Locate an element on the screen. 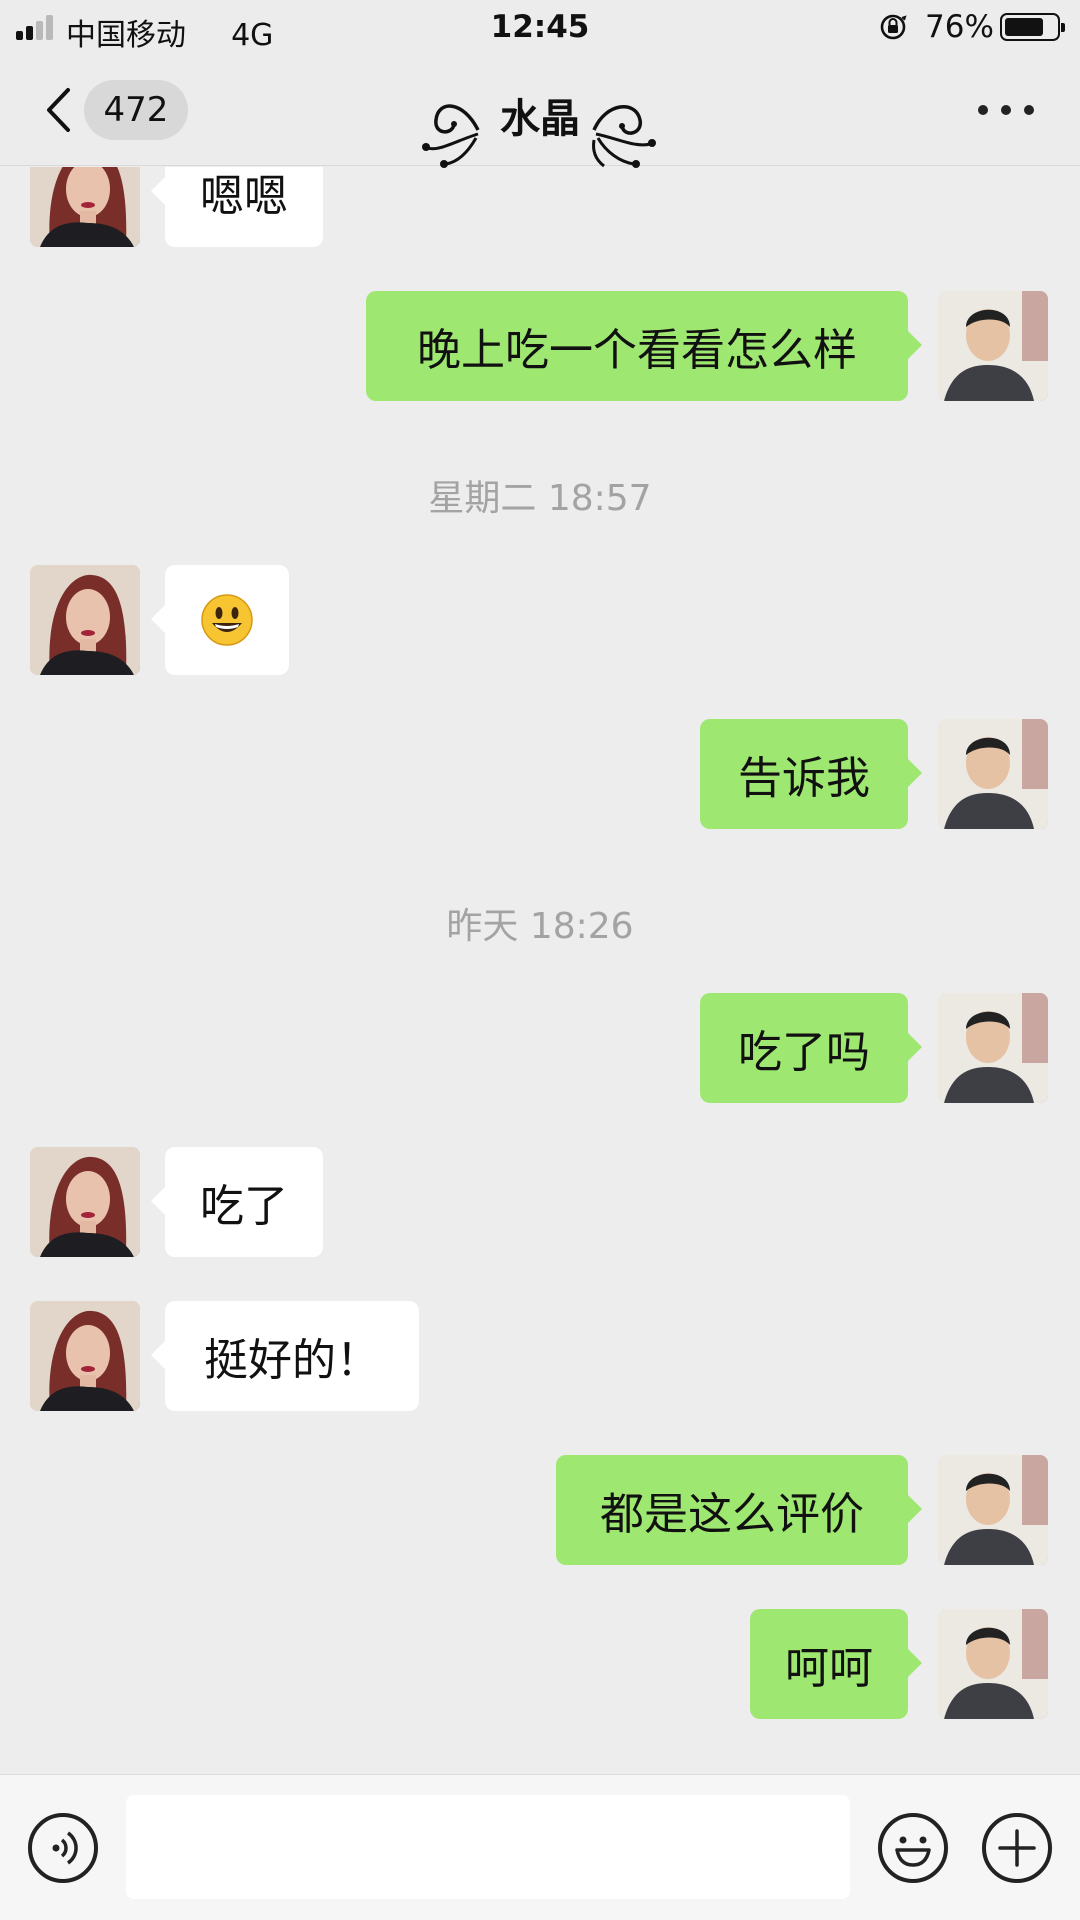 Image resolution: width=1080 pixels, height=1920 pixels. top-bar: 中国移动 4G 12:45 76% 472 水晶 is located at coordinates (540, 84).